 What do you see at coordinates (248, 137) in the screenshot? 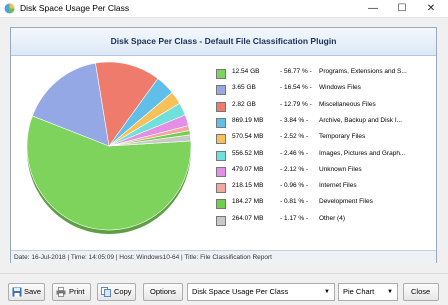
I see `legend-size: 570.54 MB` at bounding box center [248, 137].